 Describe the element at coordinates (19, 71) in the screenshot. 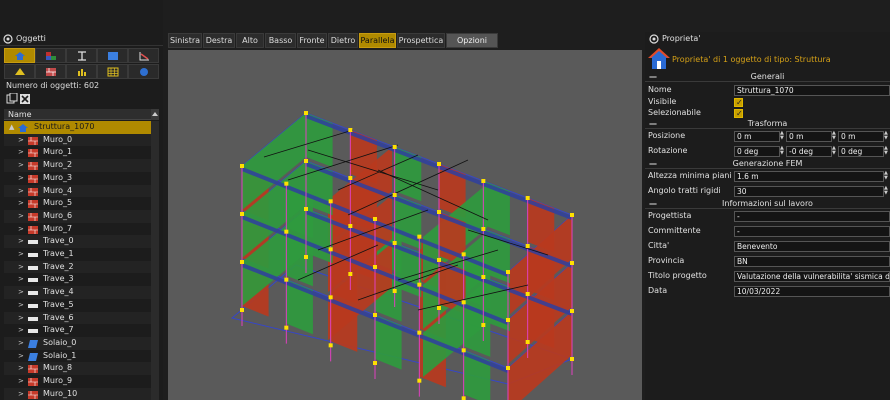

I see `filter-fondazione-button` at that location.